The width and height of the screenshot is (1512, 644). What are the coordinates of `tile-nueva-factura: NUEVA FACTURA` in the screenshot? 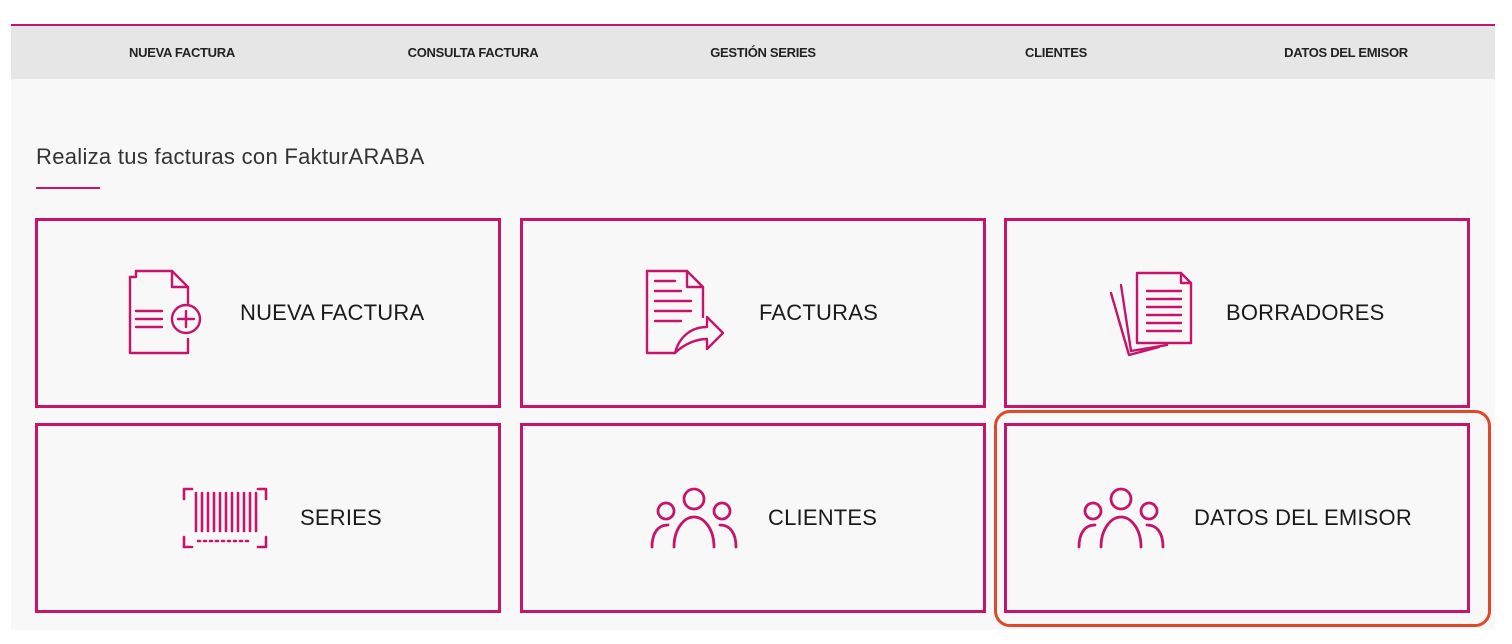 It's located at (268, 313).